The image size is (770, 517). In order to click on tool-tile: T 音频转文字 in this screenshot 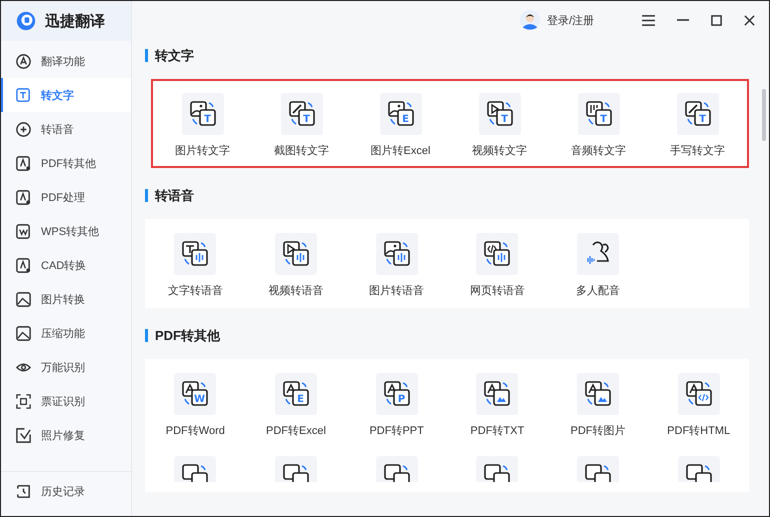, I will do `click(598, 125)`.